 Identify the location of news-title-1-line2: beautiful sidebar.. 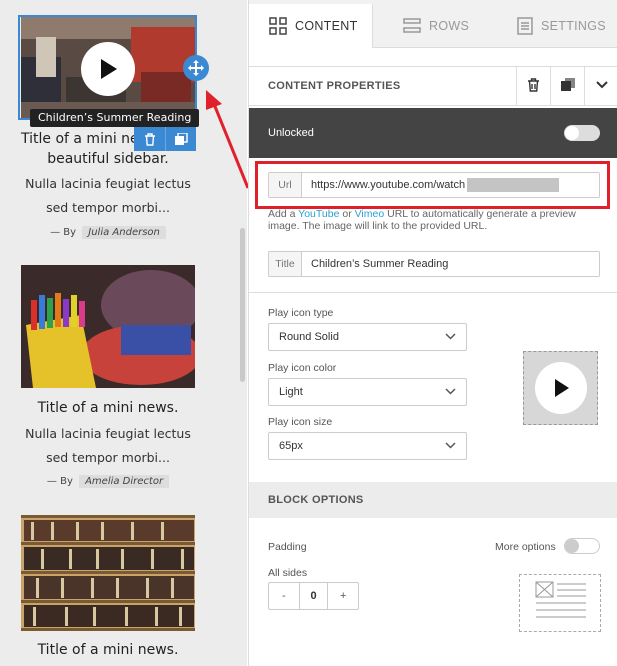
(108, 159).